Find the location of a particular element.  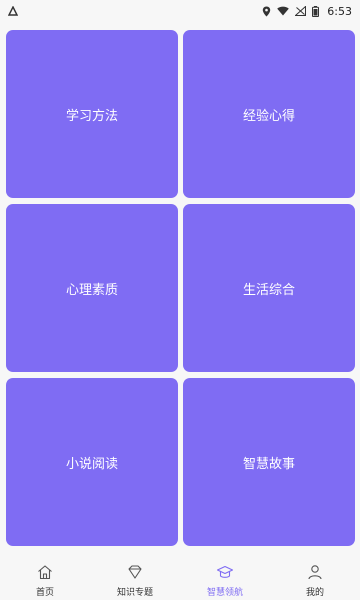

nav-label: 首页 is located at coordinates (44, 592).